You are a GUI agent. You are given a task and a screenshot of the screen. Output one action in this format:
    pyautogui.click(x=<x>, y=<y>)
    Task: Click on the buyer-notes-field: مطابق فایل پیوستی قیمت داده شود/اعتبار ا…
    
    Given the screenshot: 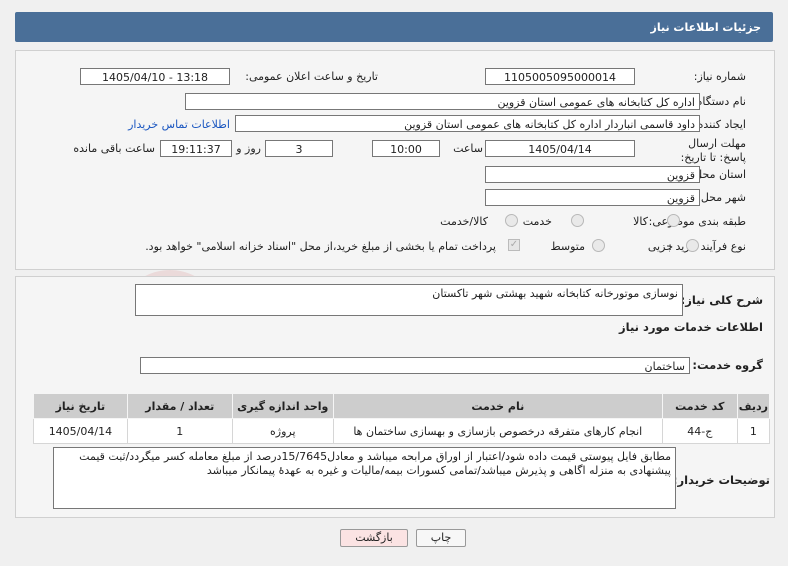 What is the action you would take?
    pyautogui.click(x=364, y=478)
    